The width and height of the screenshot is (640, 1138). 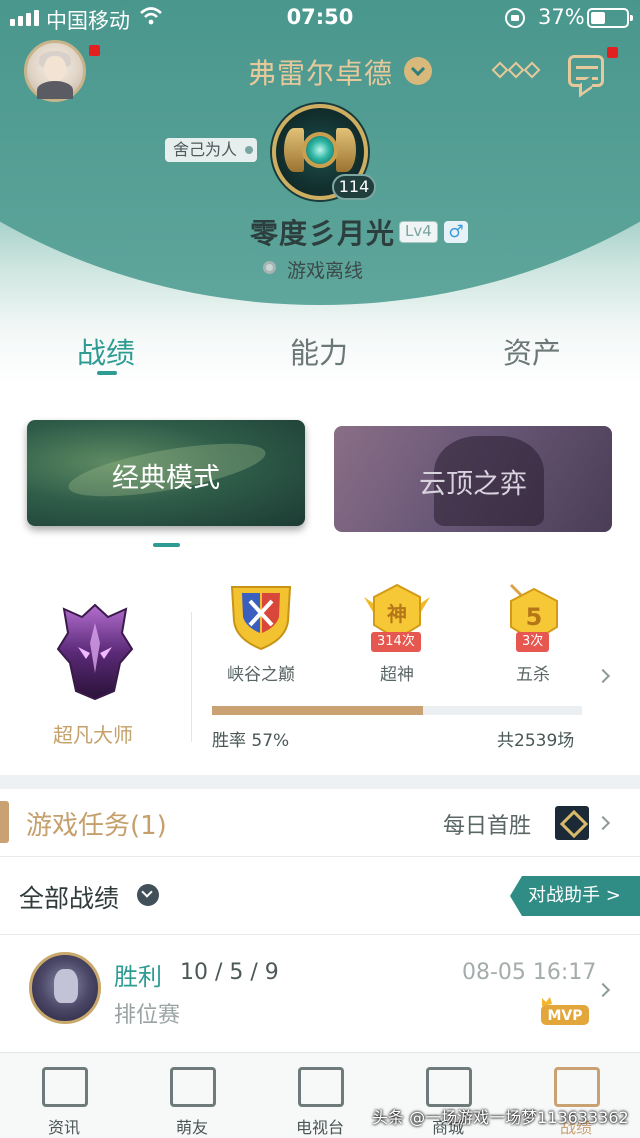 I want to click on nav-item-news: 资讯, so click(x=64, y=1095).